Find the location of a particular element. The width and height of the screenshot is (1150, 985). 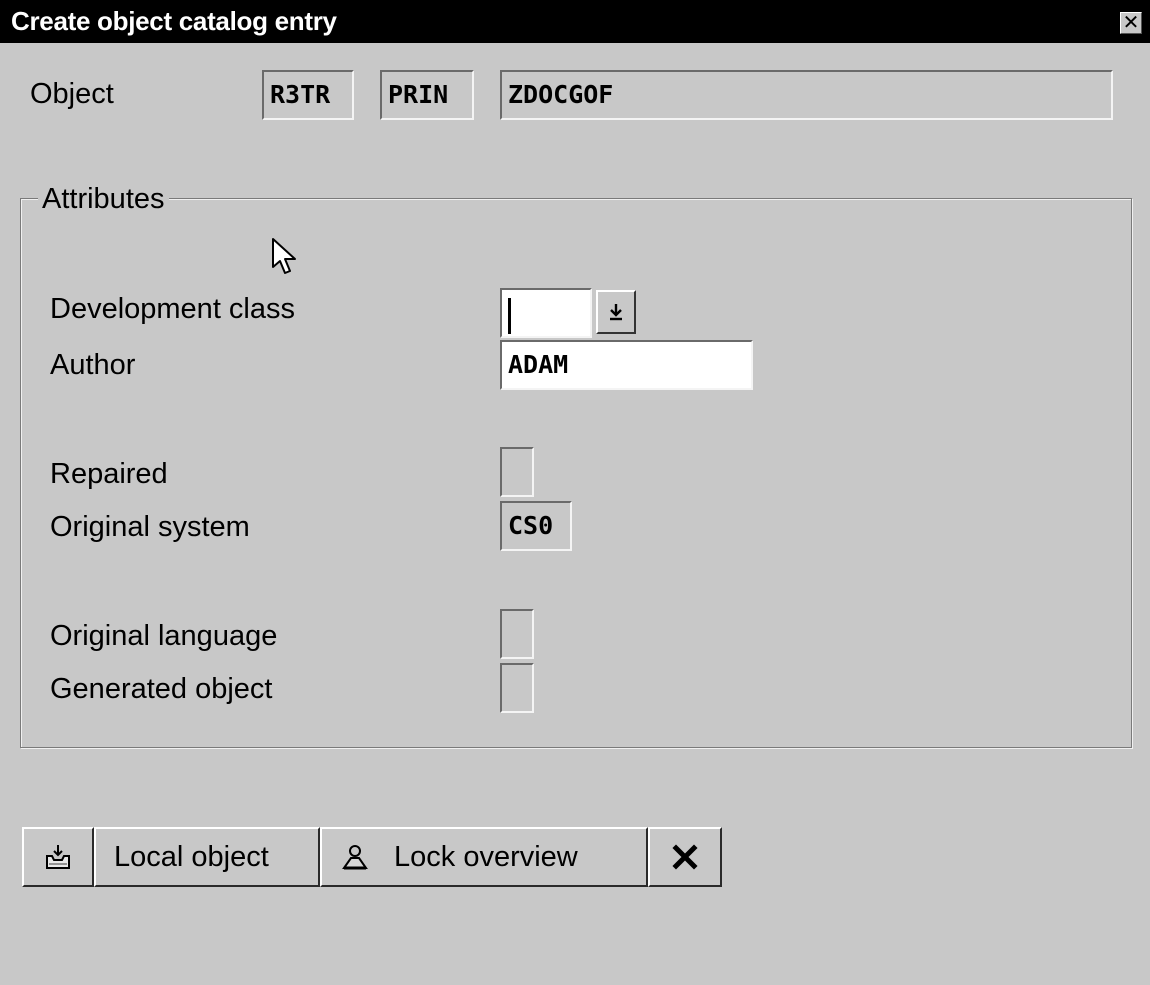

development-class-dropdown-button is located at coordinates (616, 312).